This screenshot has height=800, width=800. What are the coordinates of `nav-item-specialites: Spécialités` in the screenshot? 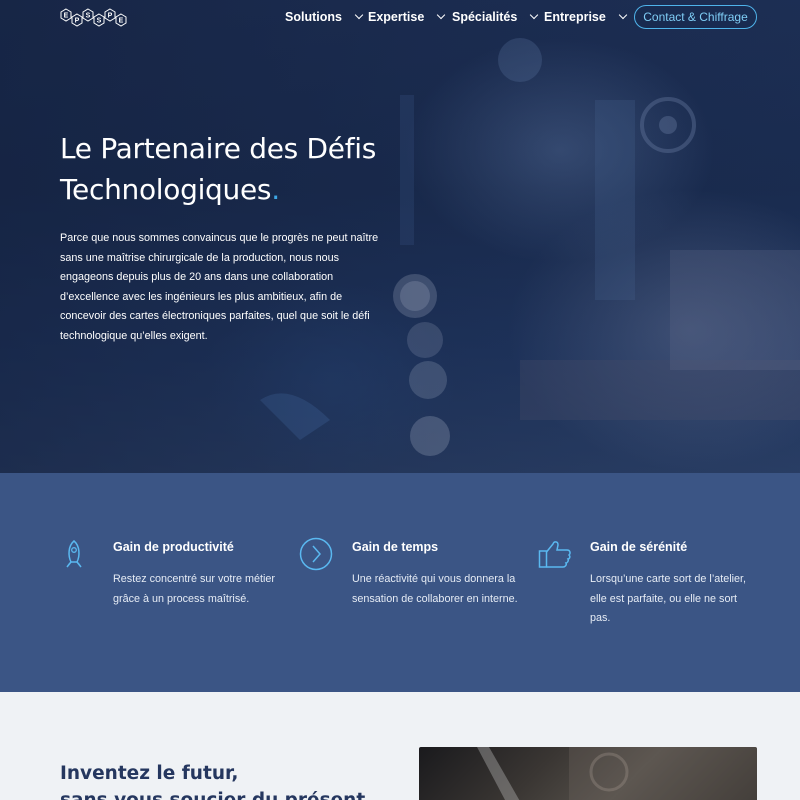 It's located at (495, 17).